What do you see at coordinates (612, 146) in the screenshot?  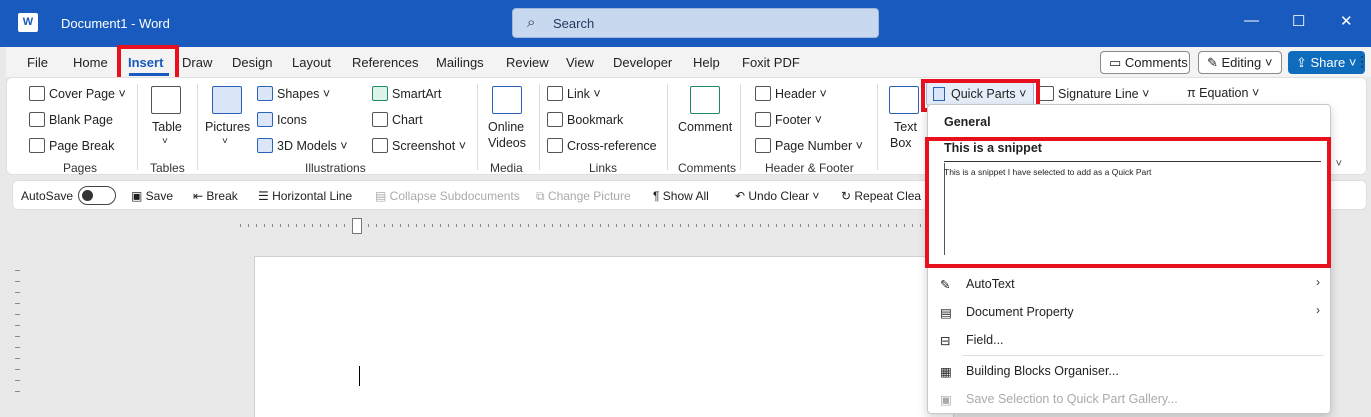 I see `cross-reference-label: Cross-reference` at bounding box center [612, 146].